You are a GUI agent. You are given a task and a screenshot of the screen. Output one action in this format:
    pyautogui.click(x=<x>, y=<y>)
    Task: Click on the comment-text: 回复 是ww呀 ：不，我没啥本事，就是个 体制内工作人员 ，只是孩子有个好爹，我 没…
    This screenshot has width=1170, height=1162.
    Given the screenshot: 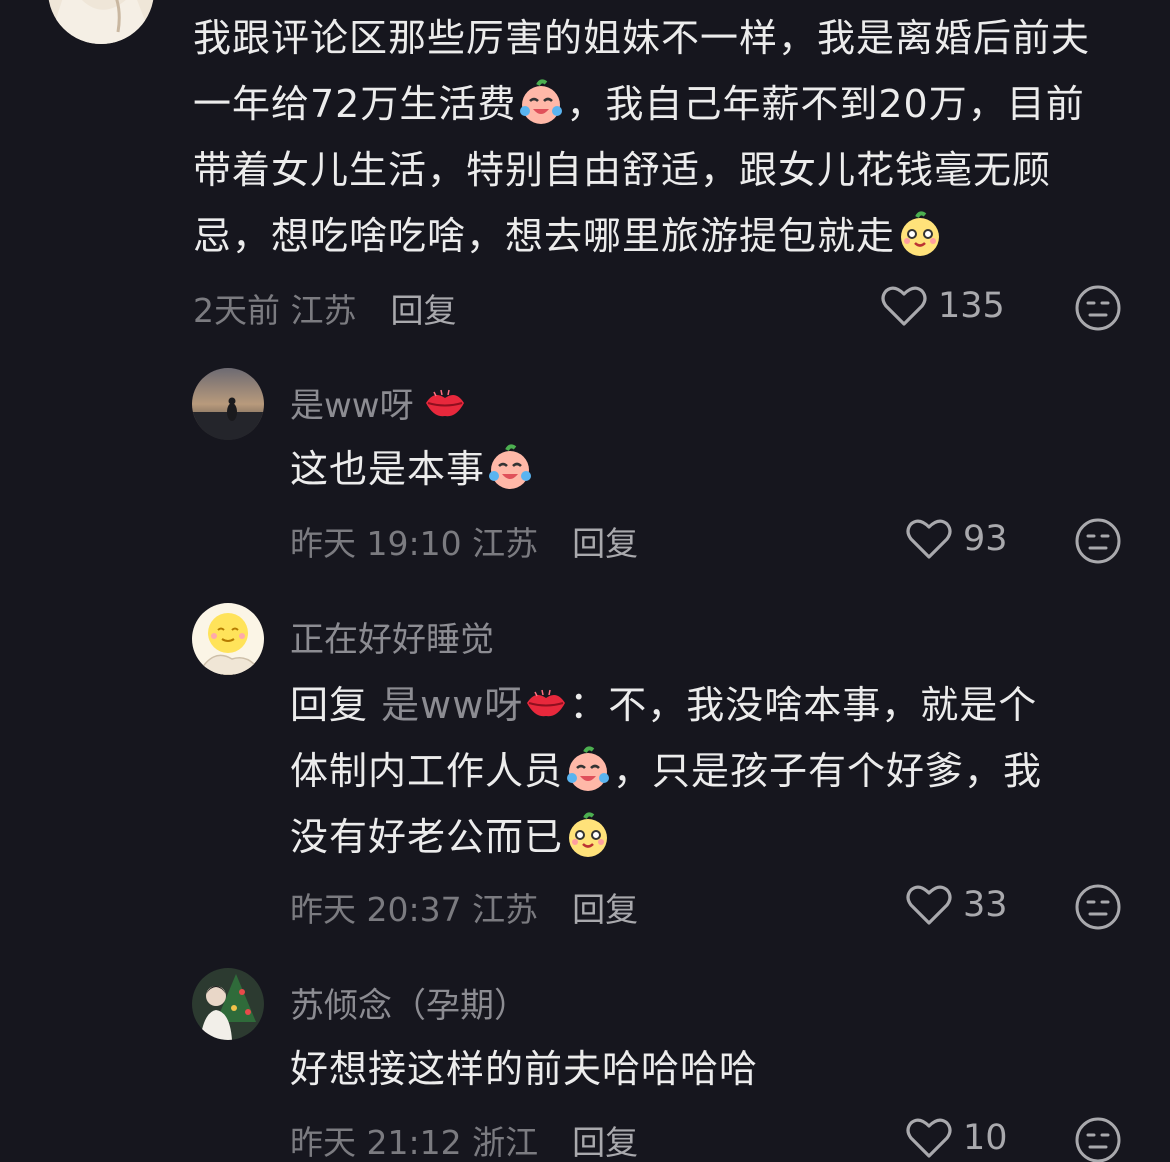 What is the action you would take?
    pyautogui.click(x=710, y=771)
    